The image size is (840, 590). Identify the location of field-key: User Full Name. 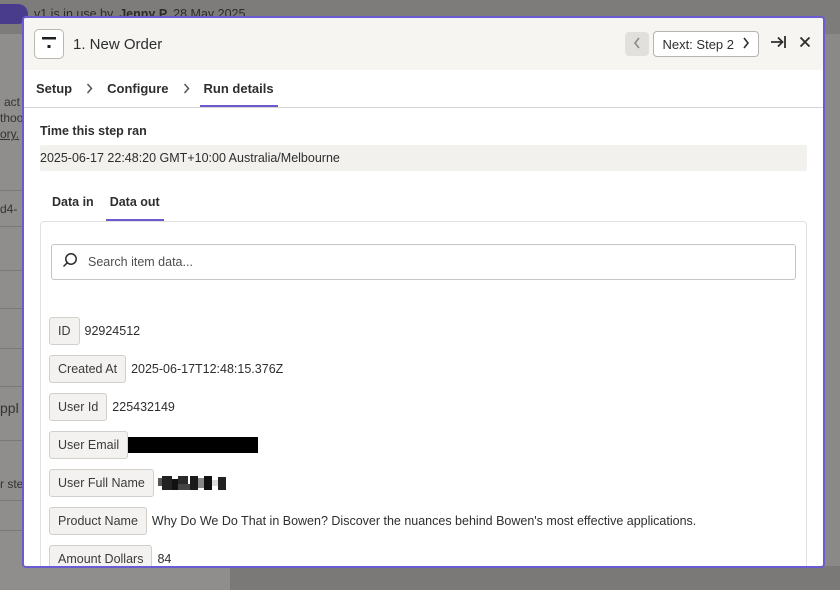
(101, 483).